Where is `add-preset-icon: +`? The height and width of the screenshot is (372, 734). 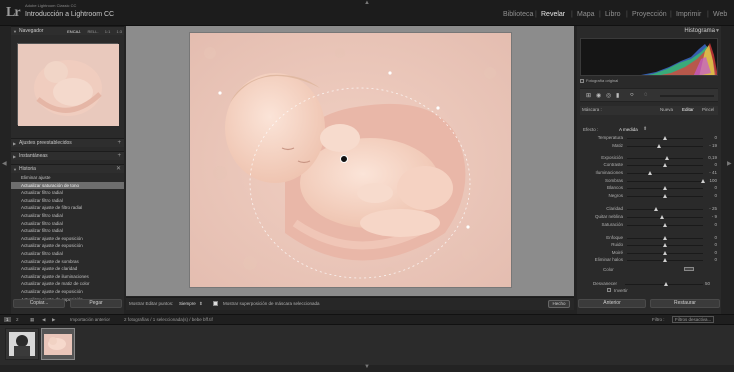
add-preset-icon: + is located at coordinates (119, 143).